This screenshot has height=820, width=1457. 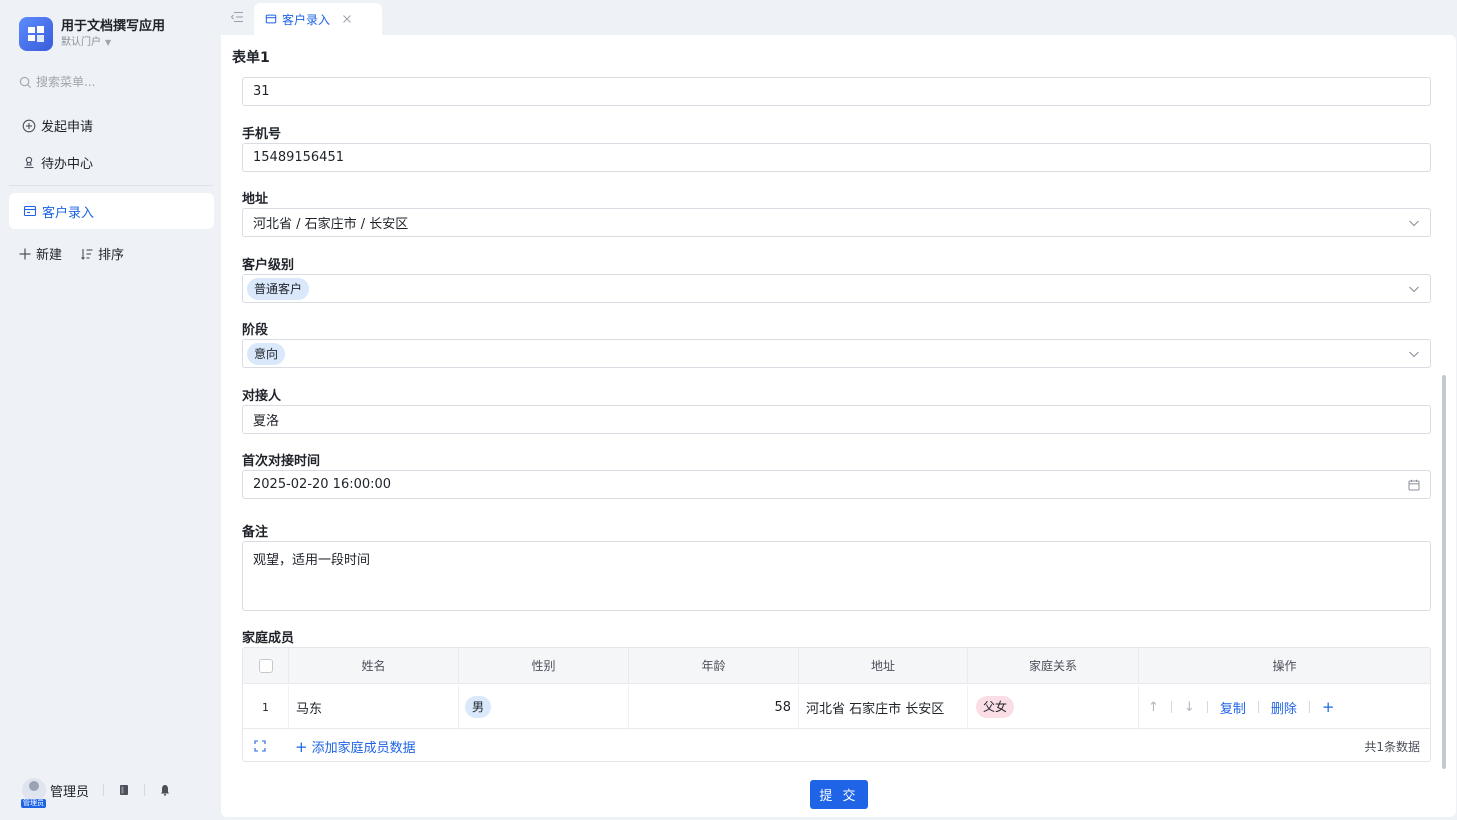 What do you see at coordinates (255, 330) in the screenshot?
I see `stage-label: 阶段` at bounding box center [255, 330].